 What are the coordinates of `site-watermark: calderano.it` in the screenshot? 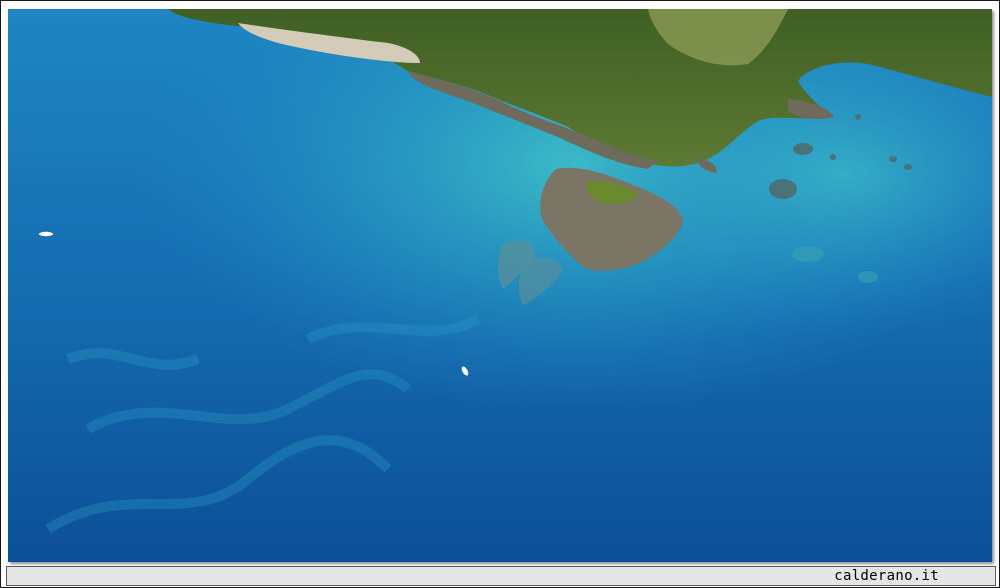 It's located at (886, 576).